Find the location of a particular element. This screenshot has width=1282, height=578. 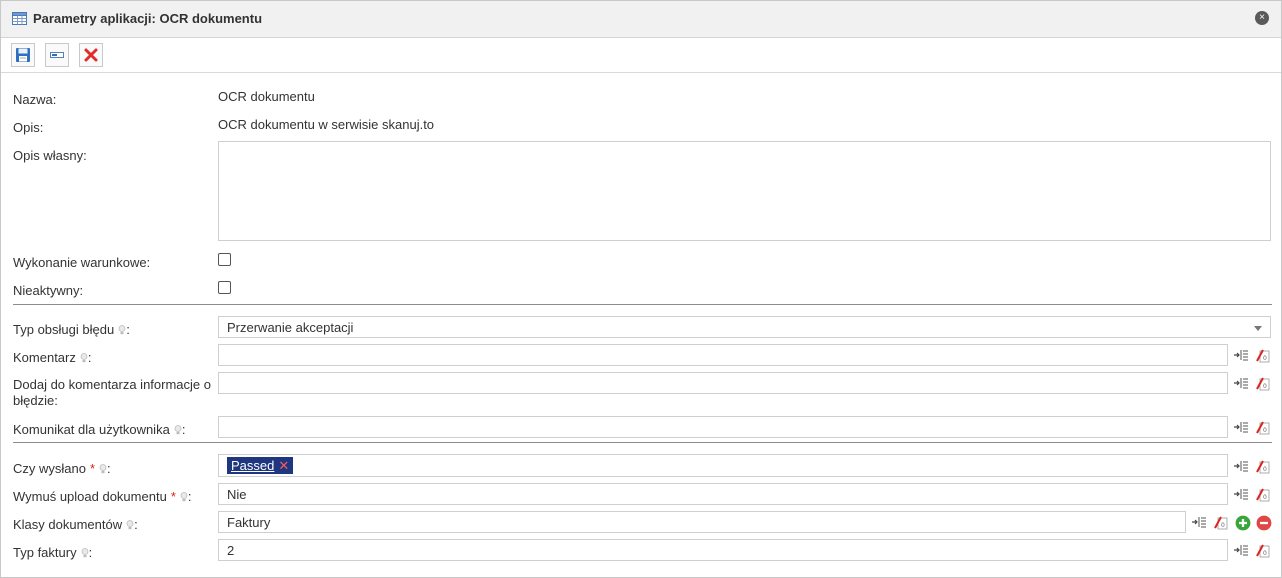

close-dialog-button: × is located at coordinates (1262, 18).